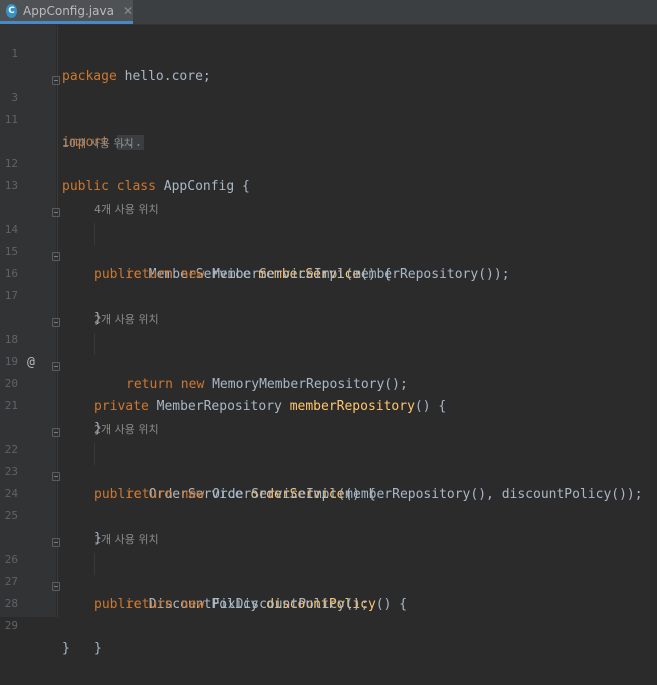  Describe the element at coordinates (328, 174) in the screenshot. I see `code-line: 13` at that location.